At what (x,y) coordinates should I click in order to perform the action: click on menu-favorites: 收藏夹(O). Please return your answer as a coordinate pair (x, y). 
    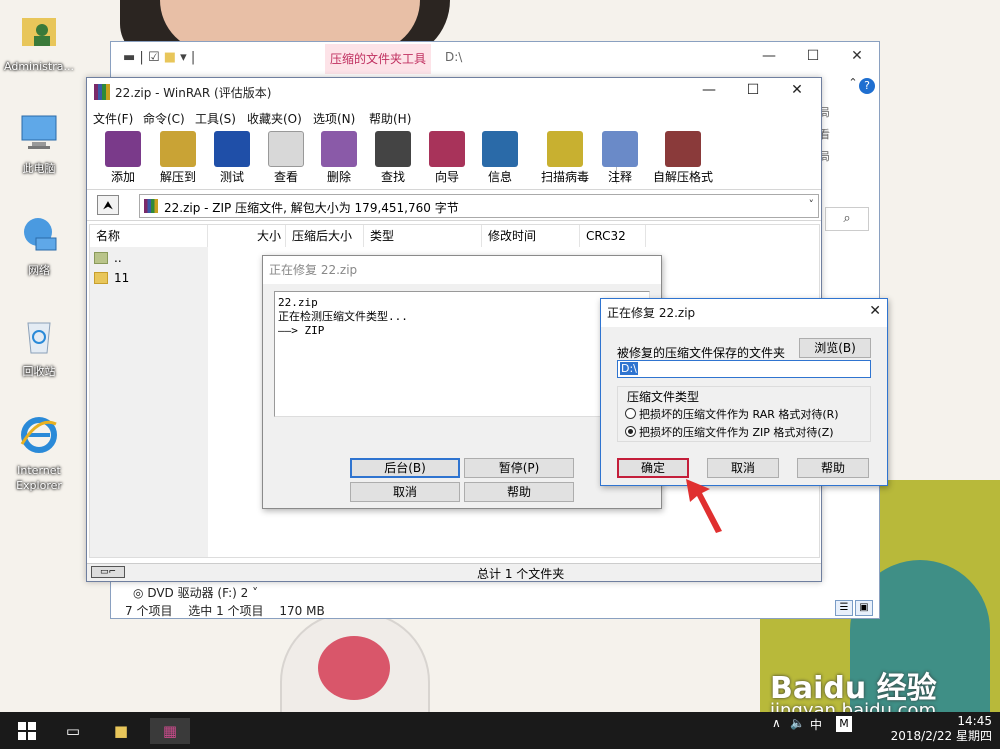
    Looking at the image, I should click on (274, 118).